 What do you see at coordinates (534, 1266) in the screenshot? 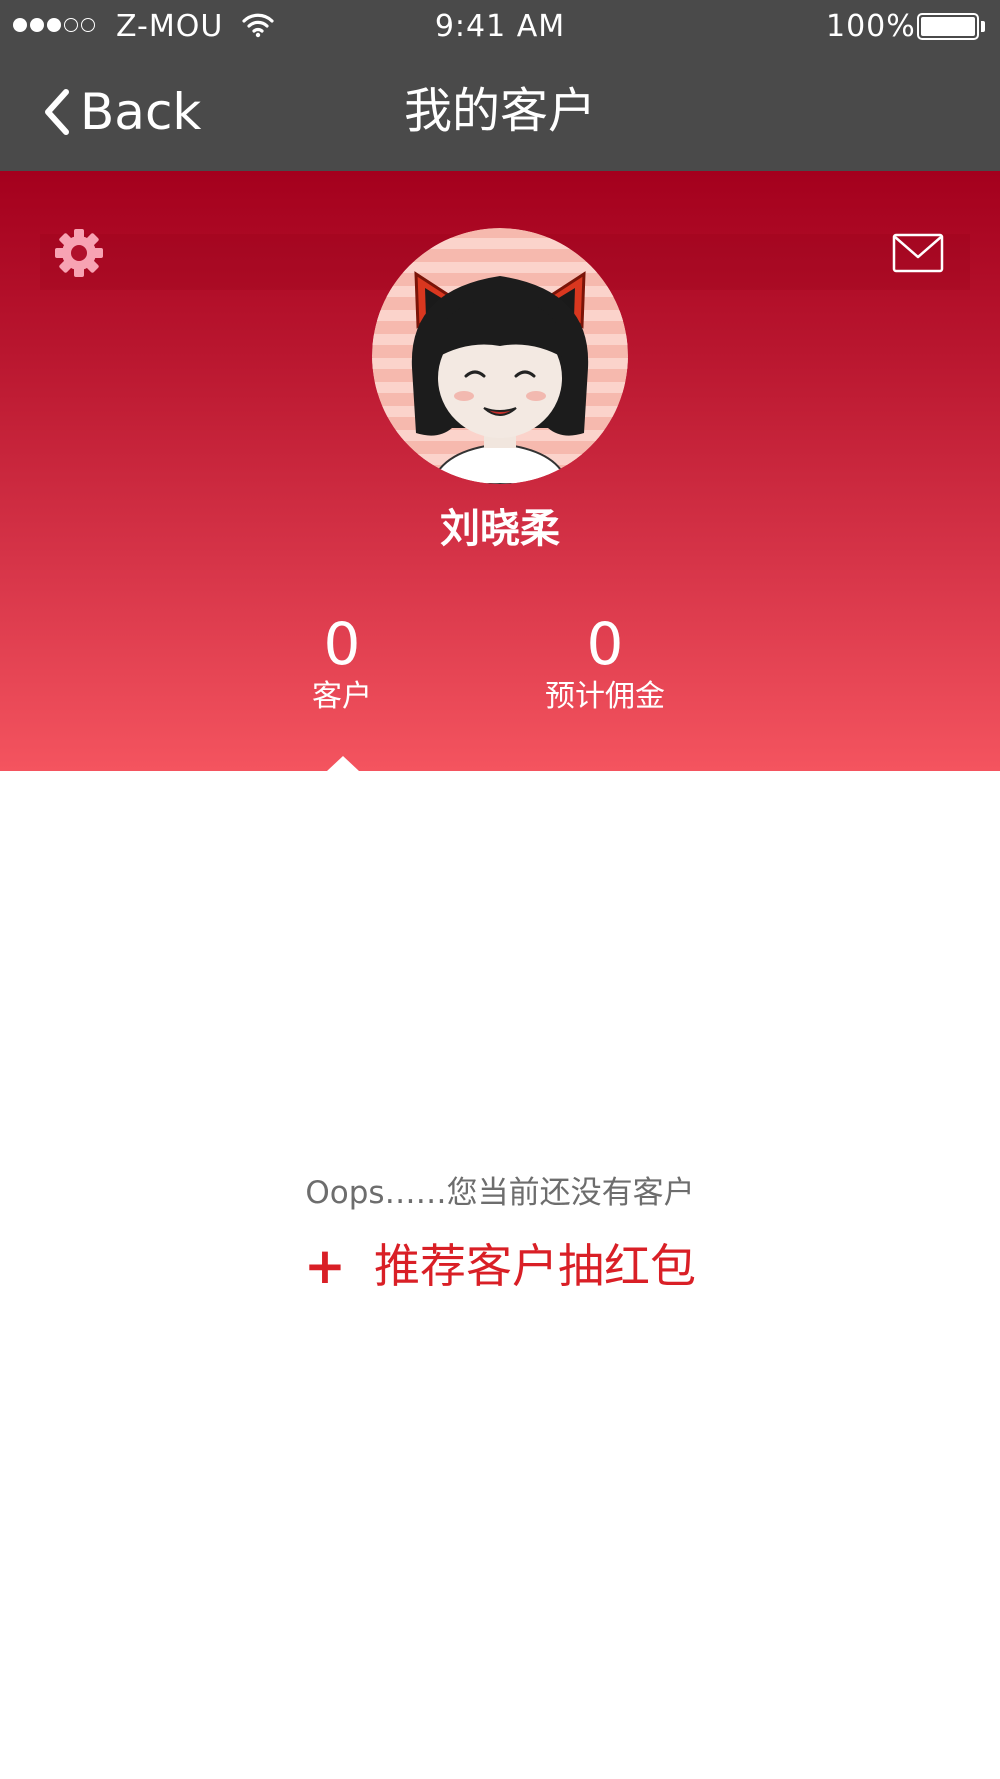
I see `recommend-customer-label: 推荐客户抽红包` at bounding box center [534, 1266].